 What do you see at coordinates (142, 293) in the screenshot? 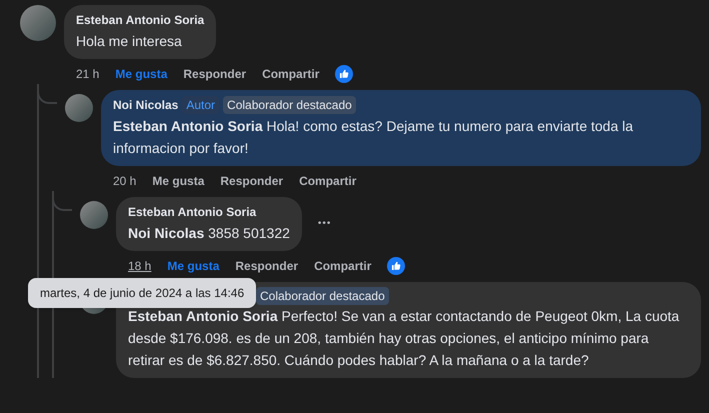
I see `date-tooltip: martes, 4 de junio de 2024 a las 14:46` at bounding box center [142, 293].